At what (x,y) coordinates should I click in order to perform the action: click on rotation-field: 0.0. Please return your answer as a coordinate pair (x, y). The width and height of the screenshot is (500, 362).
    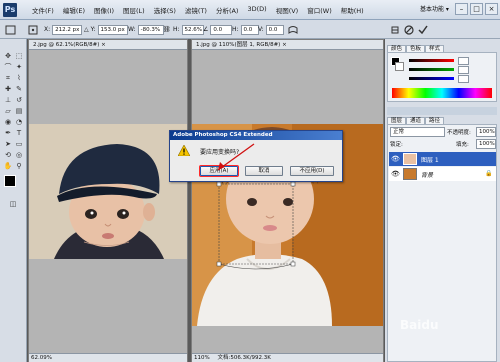
    Looking at the image, I should click on (221, 29).